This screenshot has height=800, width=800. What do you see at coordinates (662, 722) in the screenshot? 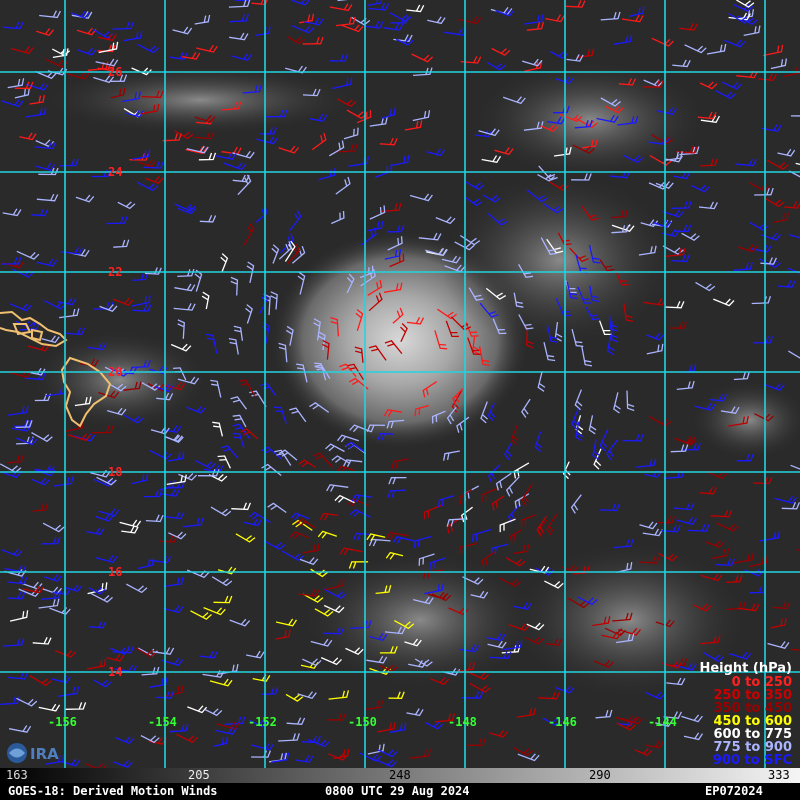
I see `lon-label-144: -144` at bounding box center [662, 722].